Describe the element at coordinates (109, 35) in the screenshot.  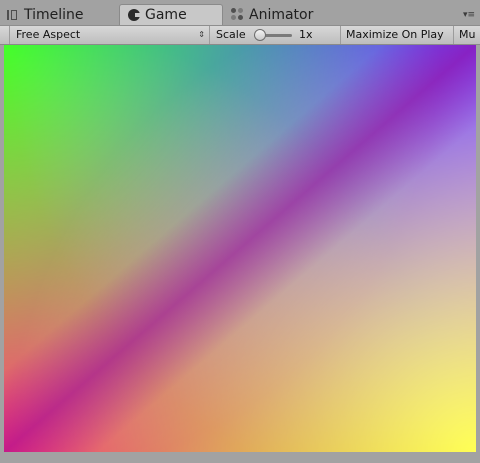
I see `aspect-dropdown: Free Aspect ⇕` at that location.